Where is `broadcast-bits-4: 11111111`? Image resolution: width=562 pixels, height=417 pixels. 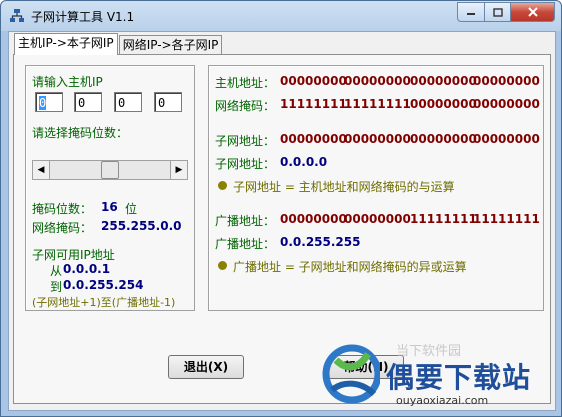
broadcast-bits-4: 11111111 is located at coordinates (506, 219).